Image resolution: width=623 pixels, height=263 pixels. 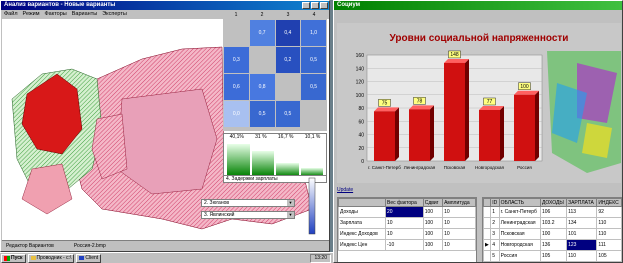 I want to click on start-button: Пуск, so click(x=13, y=258).